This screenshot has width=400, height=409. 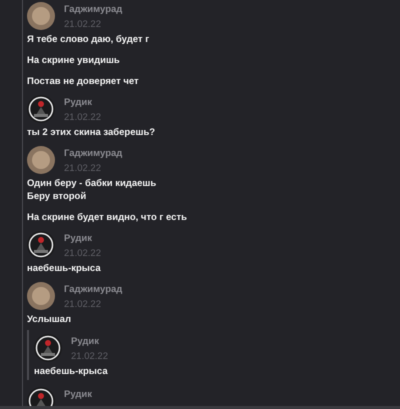 What do you see at coordinates (88, 39) in the screenshot?
I see `message-text: Я тебе слово даю, будет г` at bounding box center [88, 39].